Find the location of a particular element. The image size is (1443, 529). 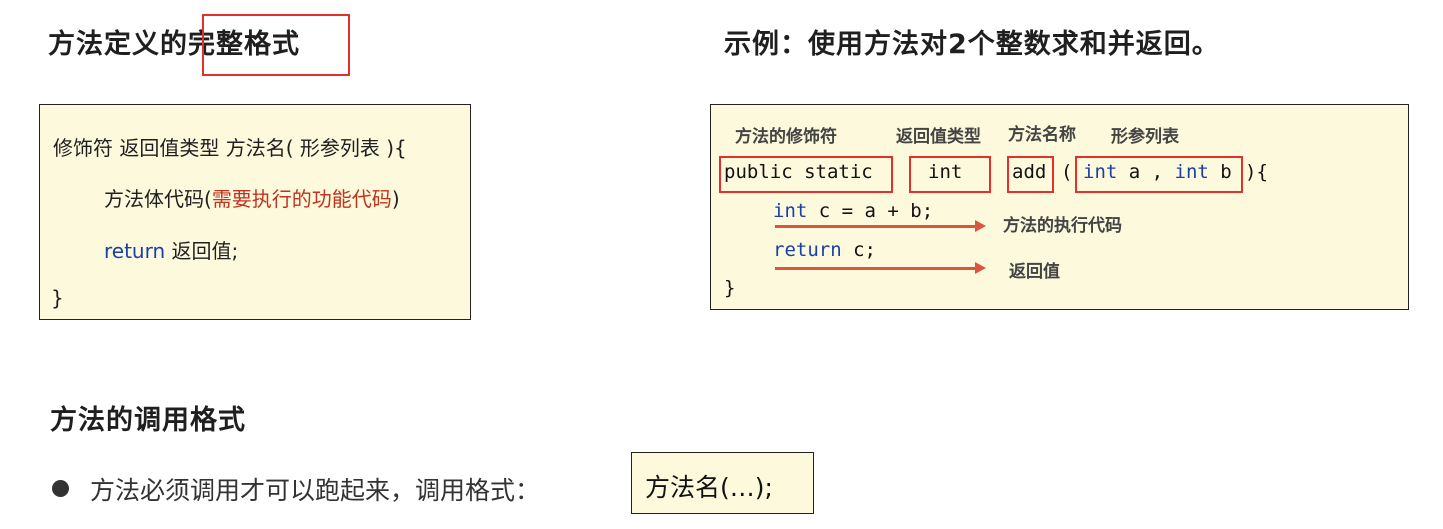

definition-body-prefix: 方法体代码( is located at coordinates (158, 199).